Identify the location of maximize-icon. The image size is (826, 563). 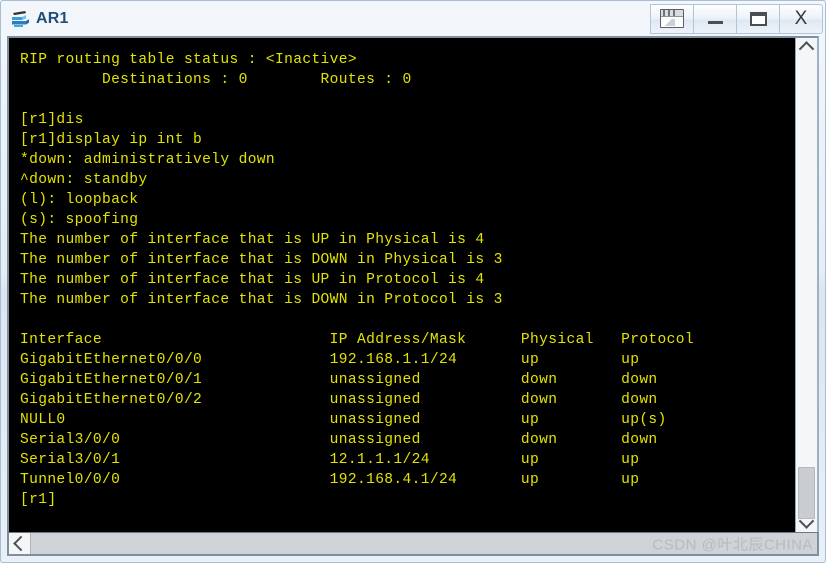
(758, 18).